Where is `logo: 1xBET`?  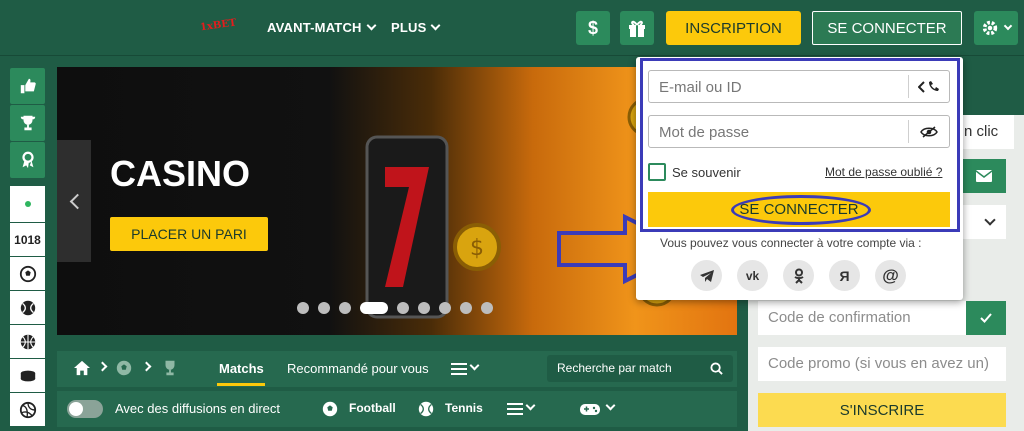
logo: 1xBET is located at coordinates (218, 26).